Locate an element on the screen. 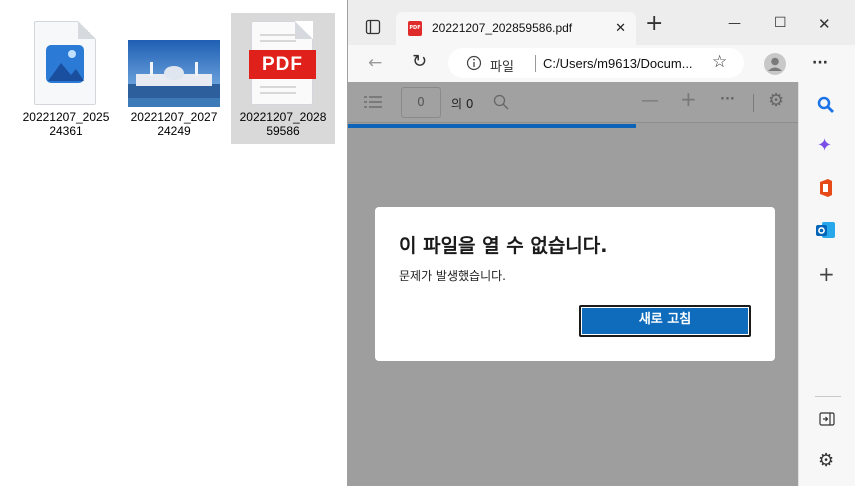  add-sidebar-app-icon: + is located at coordinates (826, 274).